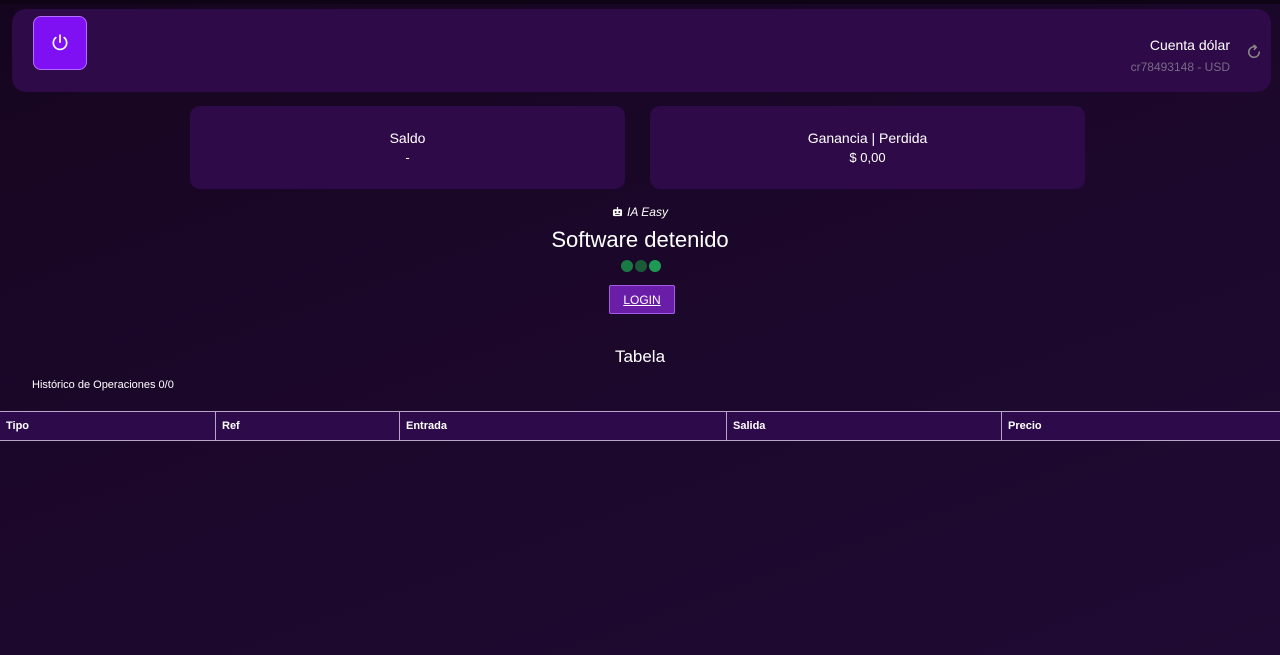 The width and height of the screenshot is (1280, 655). I want to click on saldo-label: Saldo, so click(407, 138).